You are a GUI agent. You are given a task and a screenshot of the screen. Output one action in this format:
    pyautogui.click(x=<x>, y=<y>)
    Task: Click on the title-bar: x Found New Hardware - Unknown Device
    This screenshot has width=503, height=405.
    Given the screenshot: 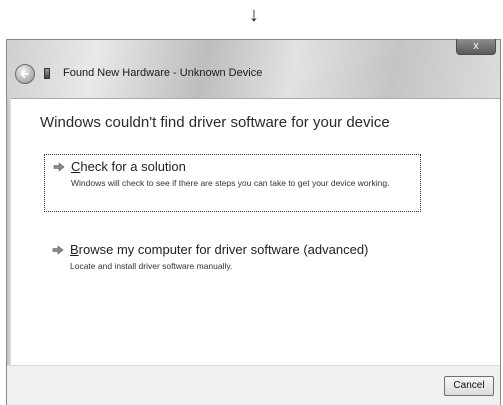 What is the action you would take?
    pyautogui.click(x=253, y=69)
    